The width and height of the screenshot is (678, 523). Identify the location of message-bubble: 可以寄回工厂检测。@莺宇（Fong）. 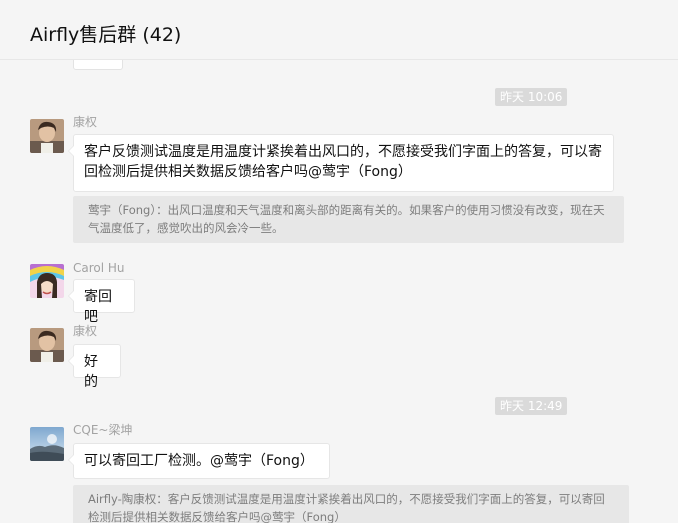
(199, 461).